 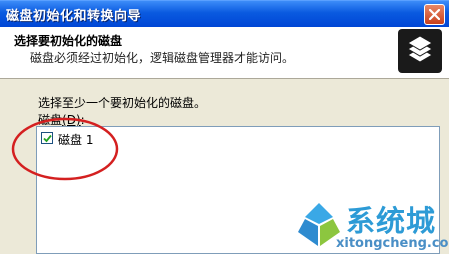 I want to click on disk-label: 磁盘 1, so click(x=76, y=140).